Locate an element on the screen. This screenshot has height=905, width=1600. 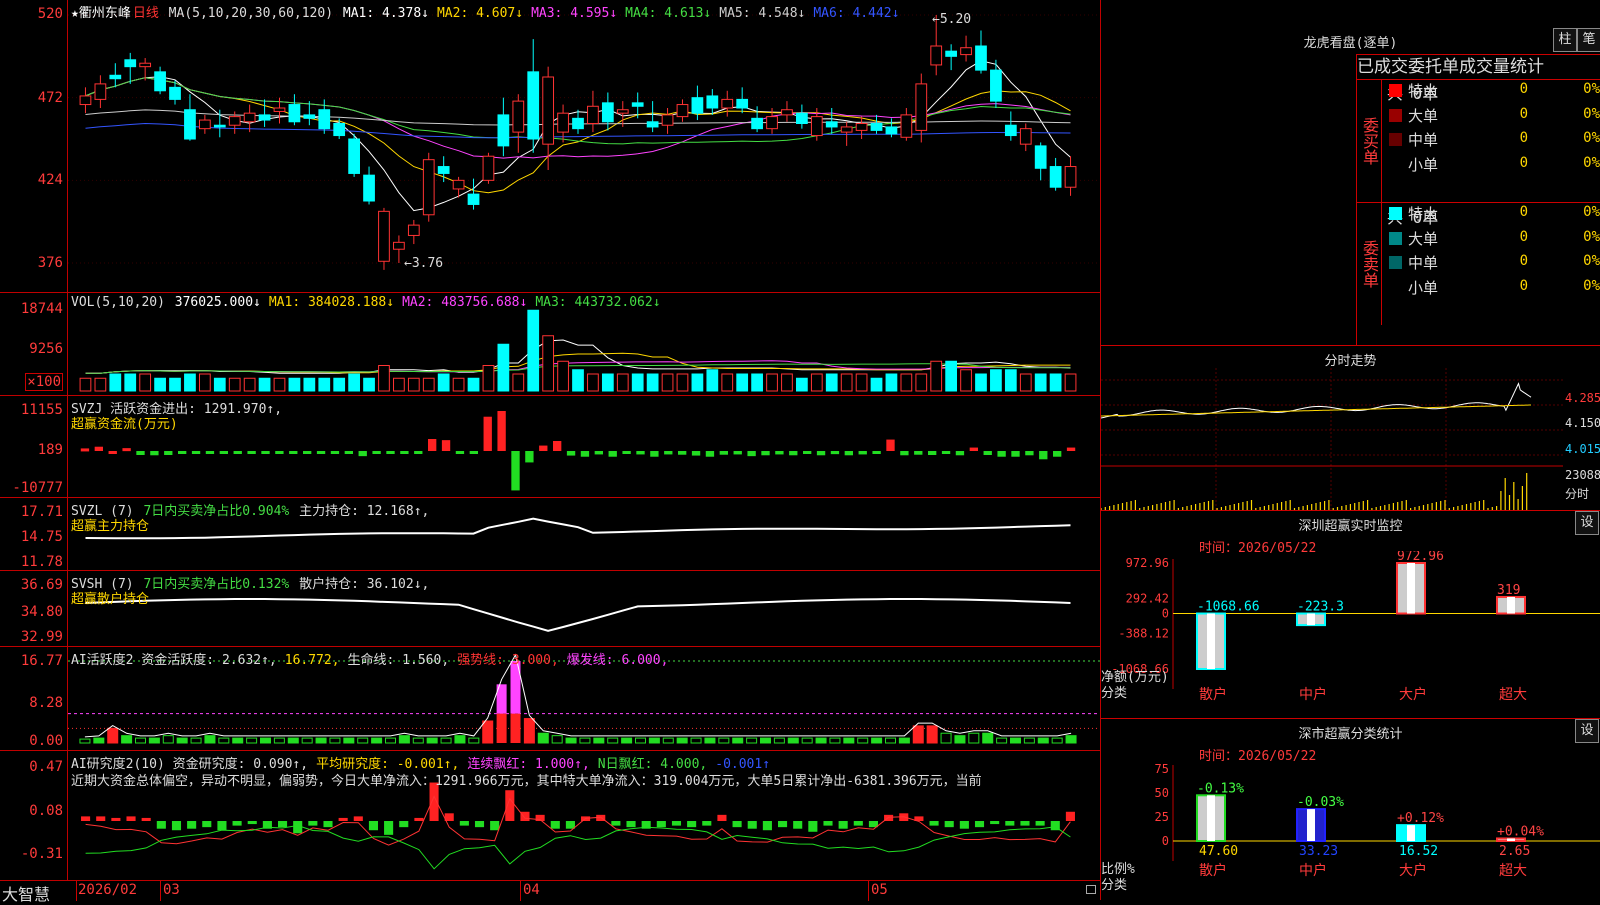
volume-unit-button: ×100 is located at coordinates (44, 382).